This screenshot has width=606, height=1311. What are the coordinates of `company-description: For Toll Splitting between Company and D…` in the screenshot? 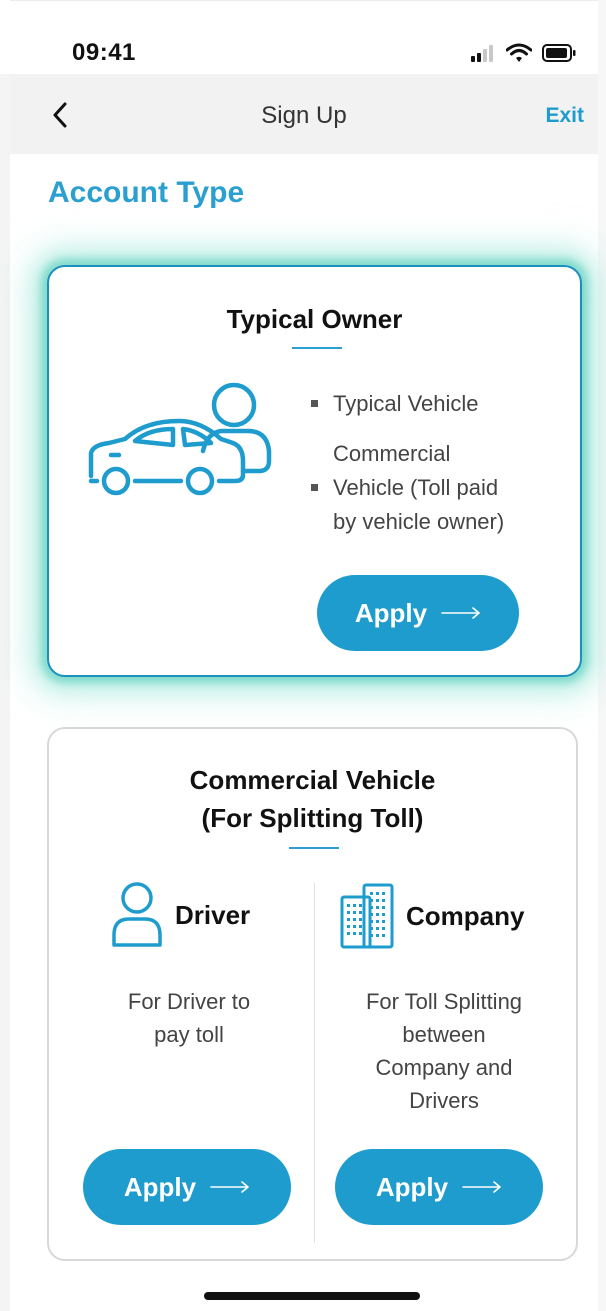 It's located at (444, 1051).